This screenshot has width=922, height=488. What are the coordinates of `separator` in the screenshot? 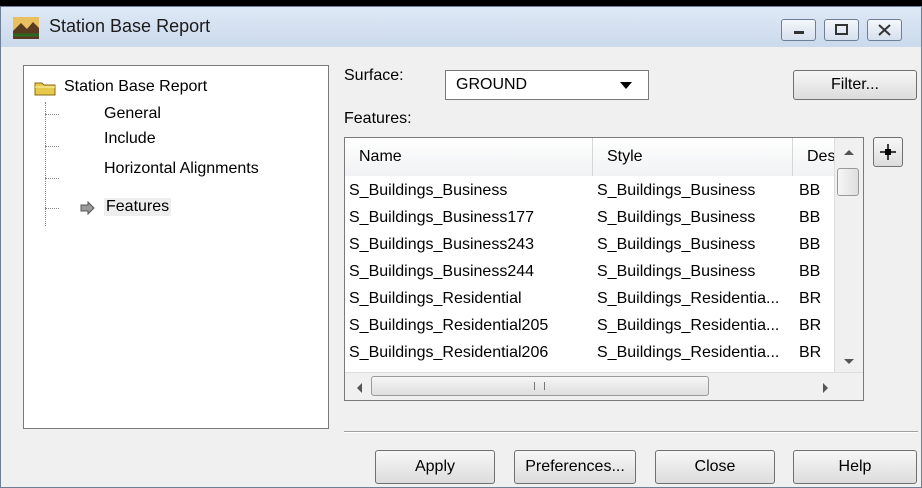 It's located at (631, 432).